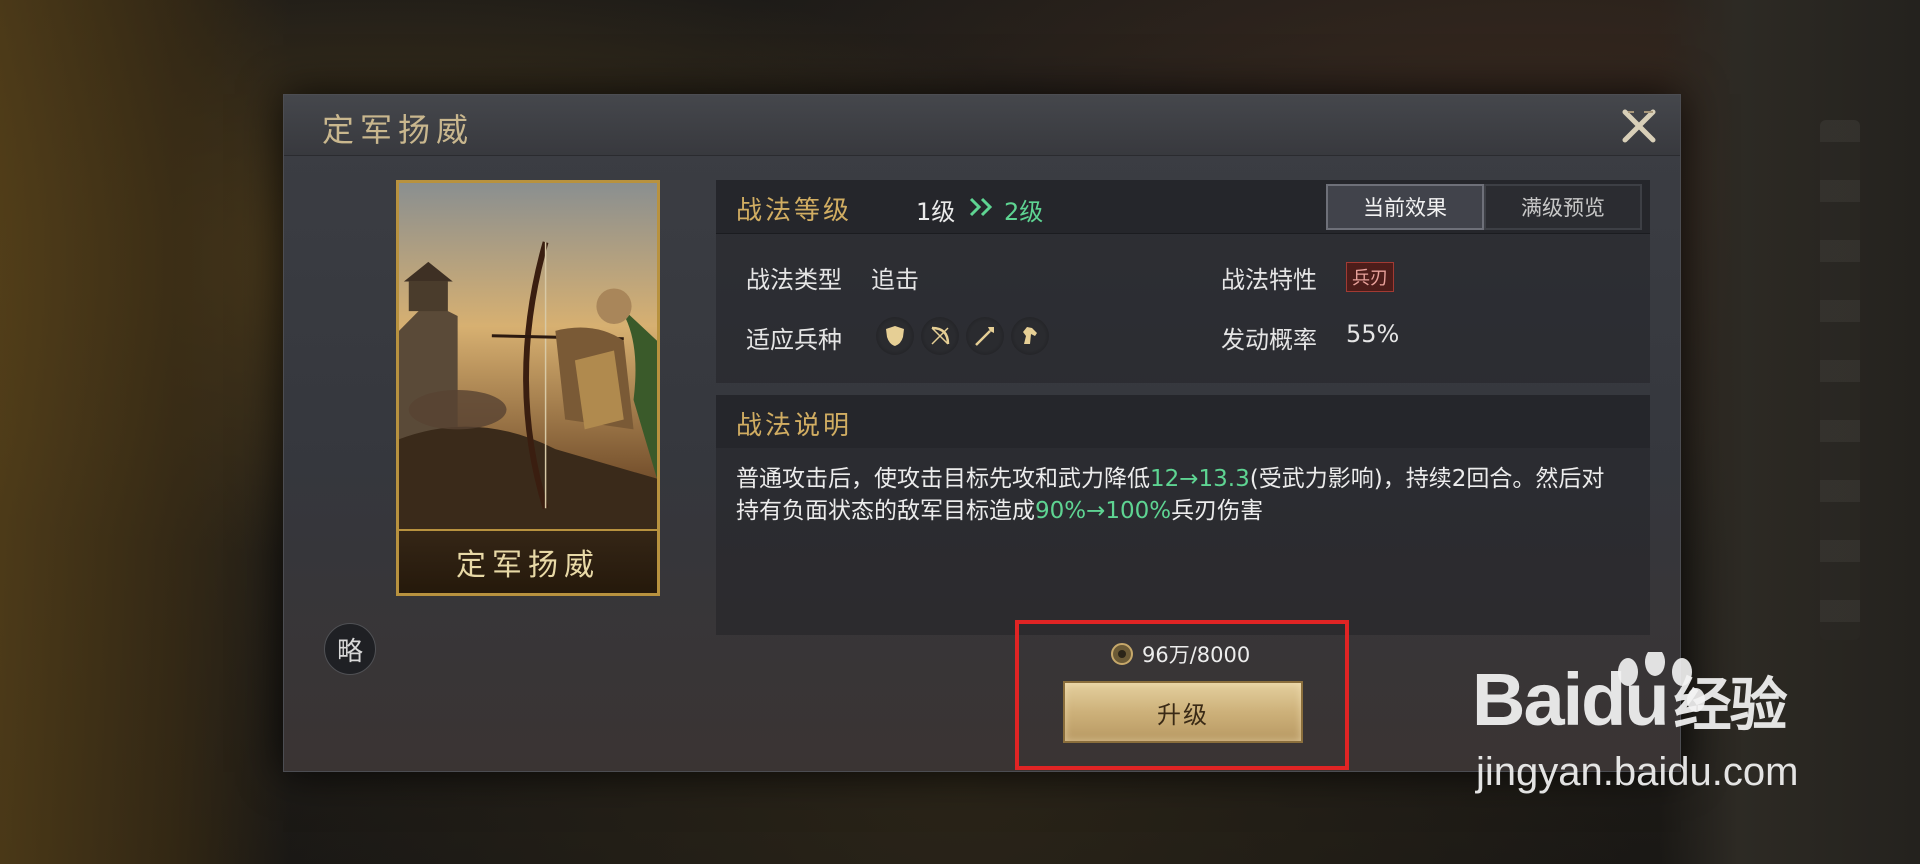  What do you see at coordinates (1182, 695) in the screenshot?
I see `annotation-highlight-box` at bounding box center [1182, 695].